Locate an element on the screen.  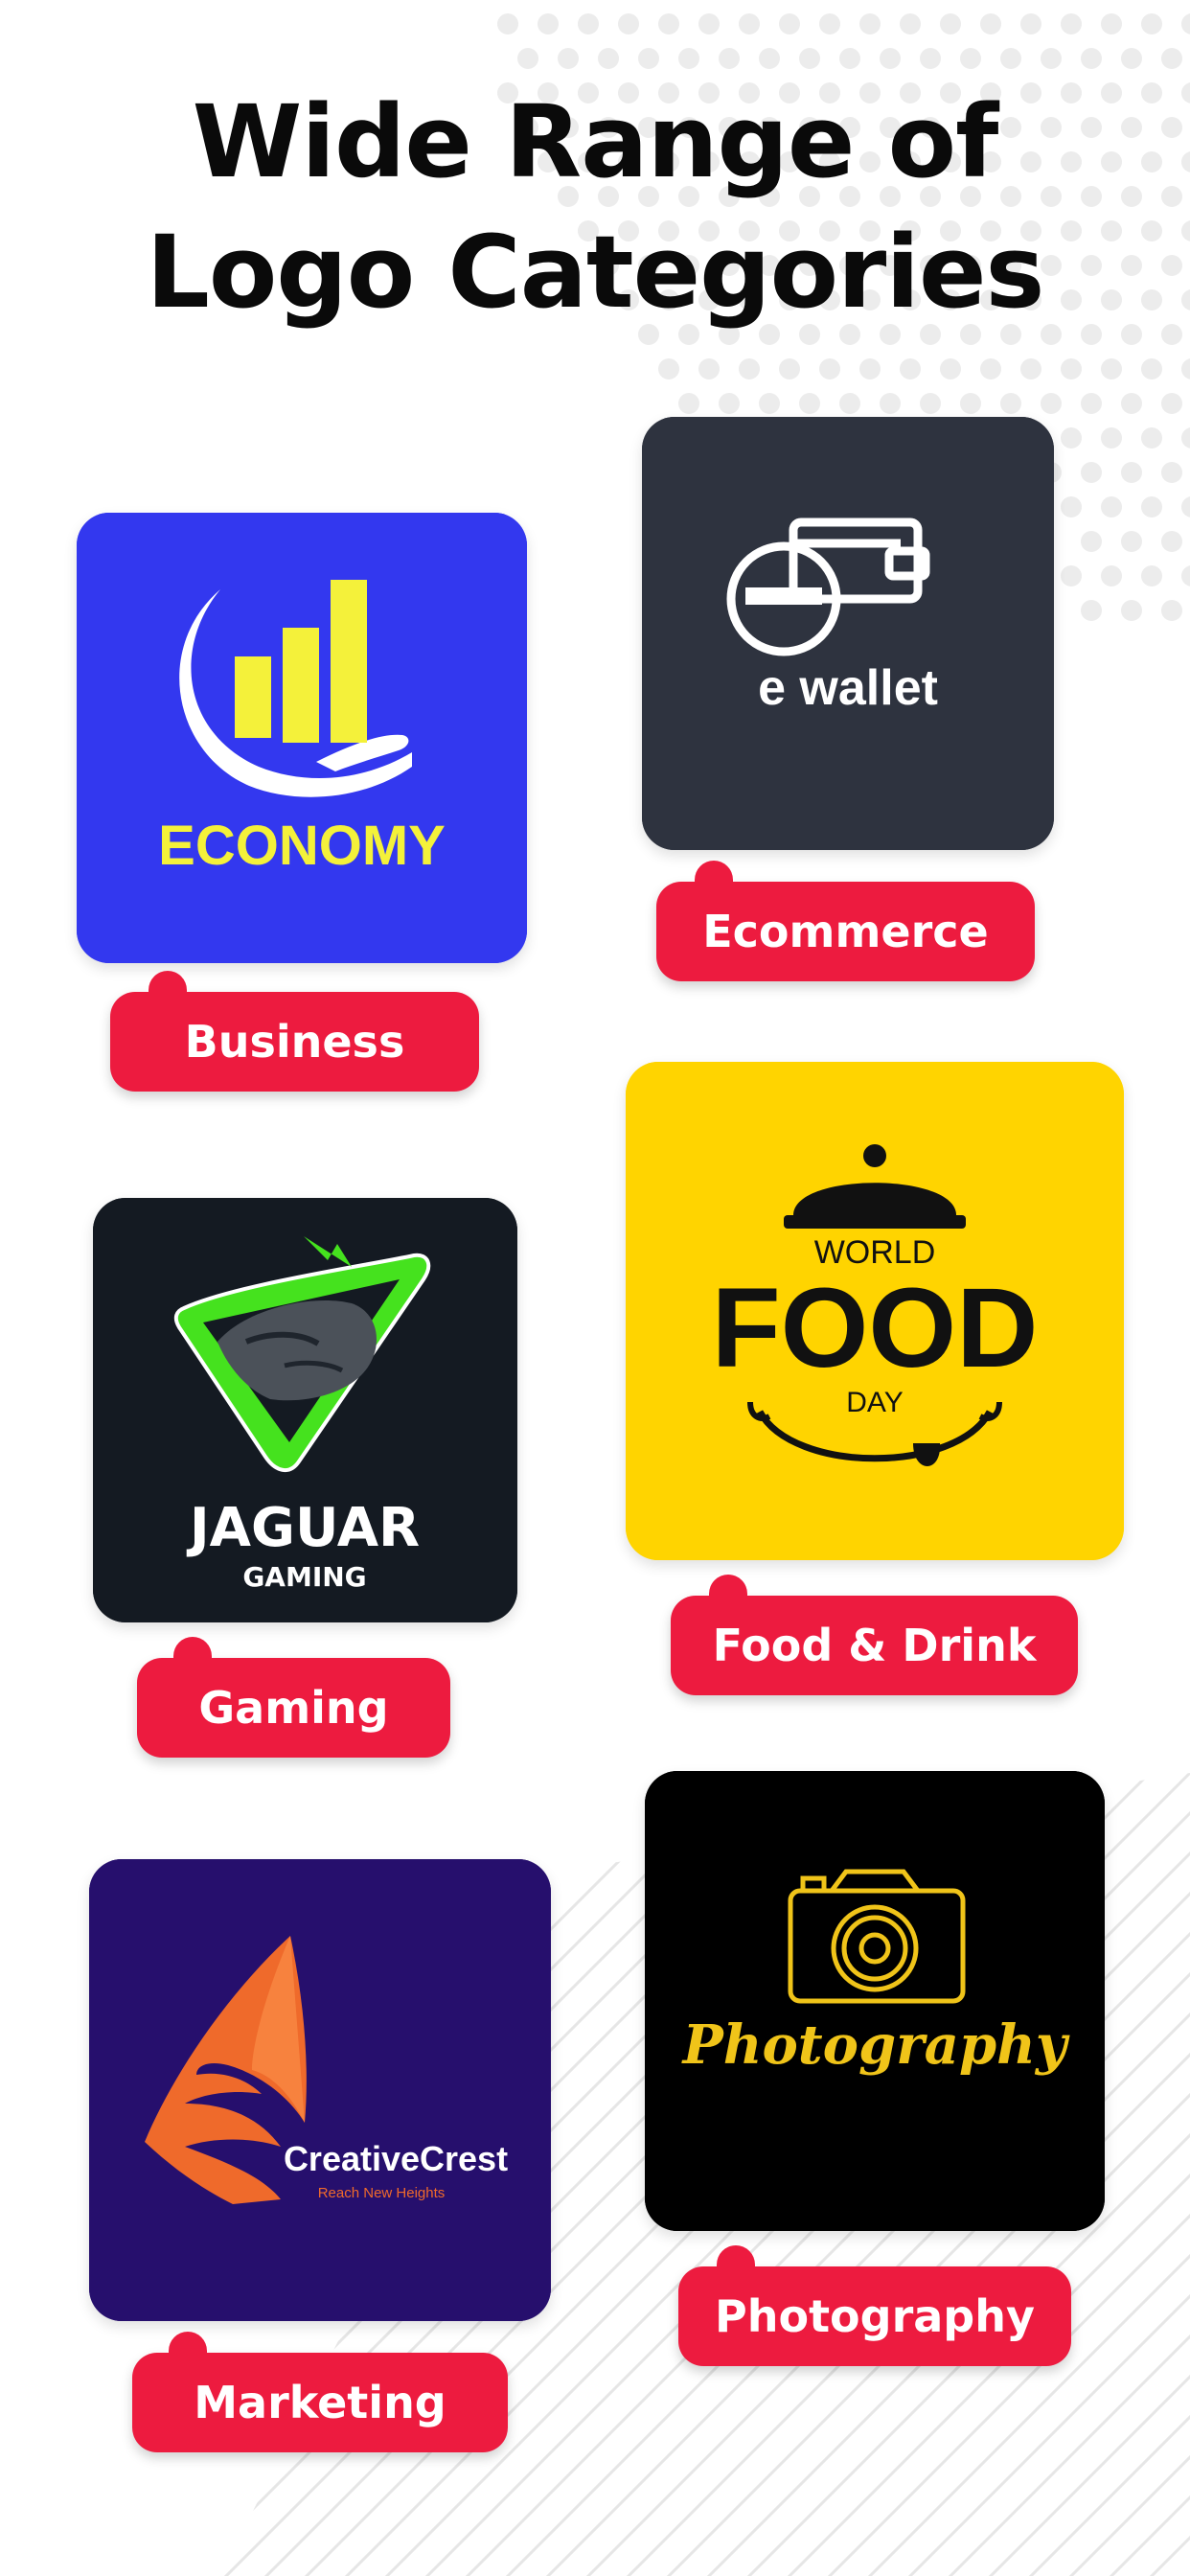
creative-crest-logo-sub: Reach New Heights is located at coordinates (382, 2193).